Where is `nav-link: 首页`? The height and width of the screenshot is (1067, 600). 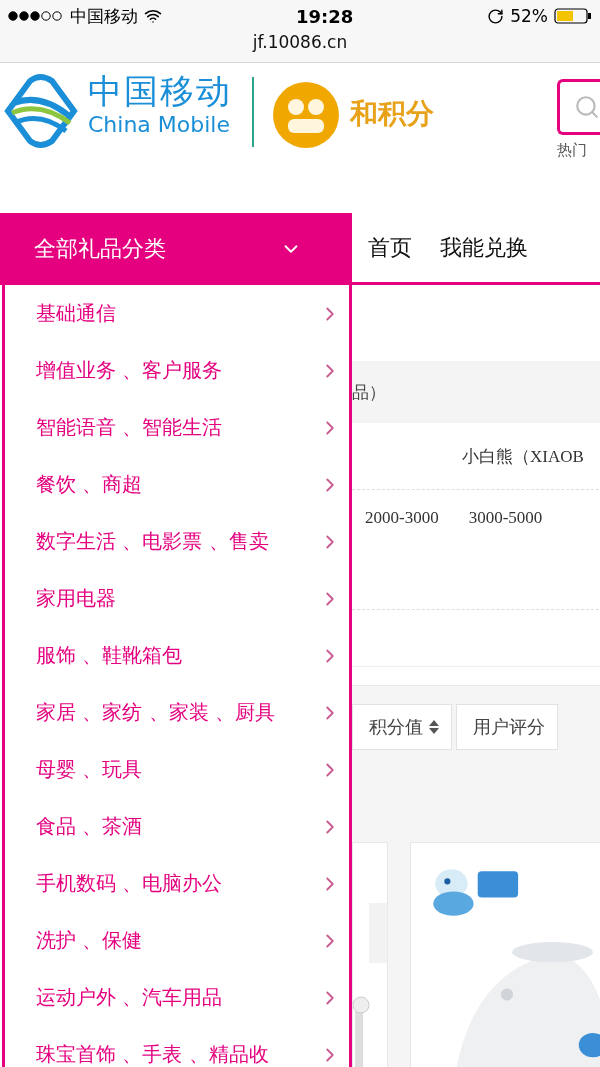
nav-link: 首页 is located at coordinates (390, 247).